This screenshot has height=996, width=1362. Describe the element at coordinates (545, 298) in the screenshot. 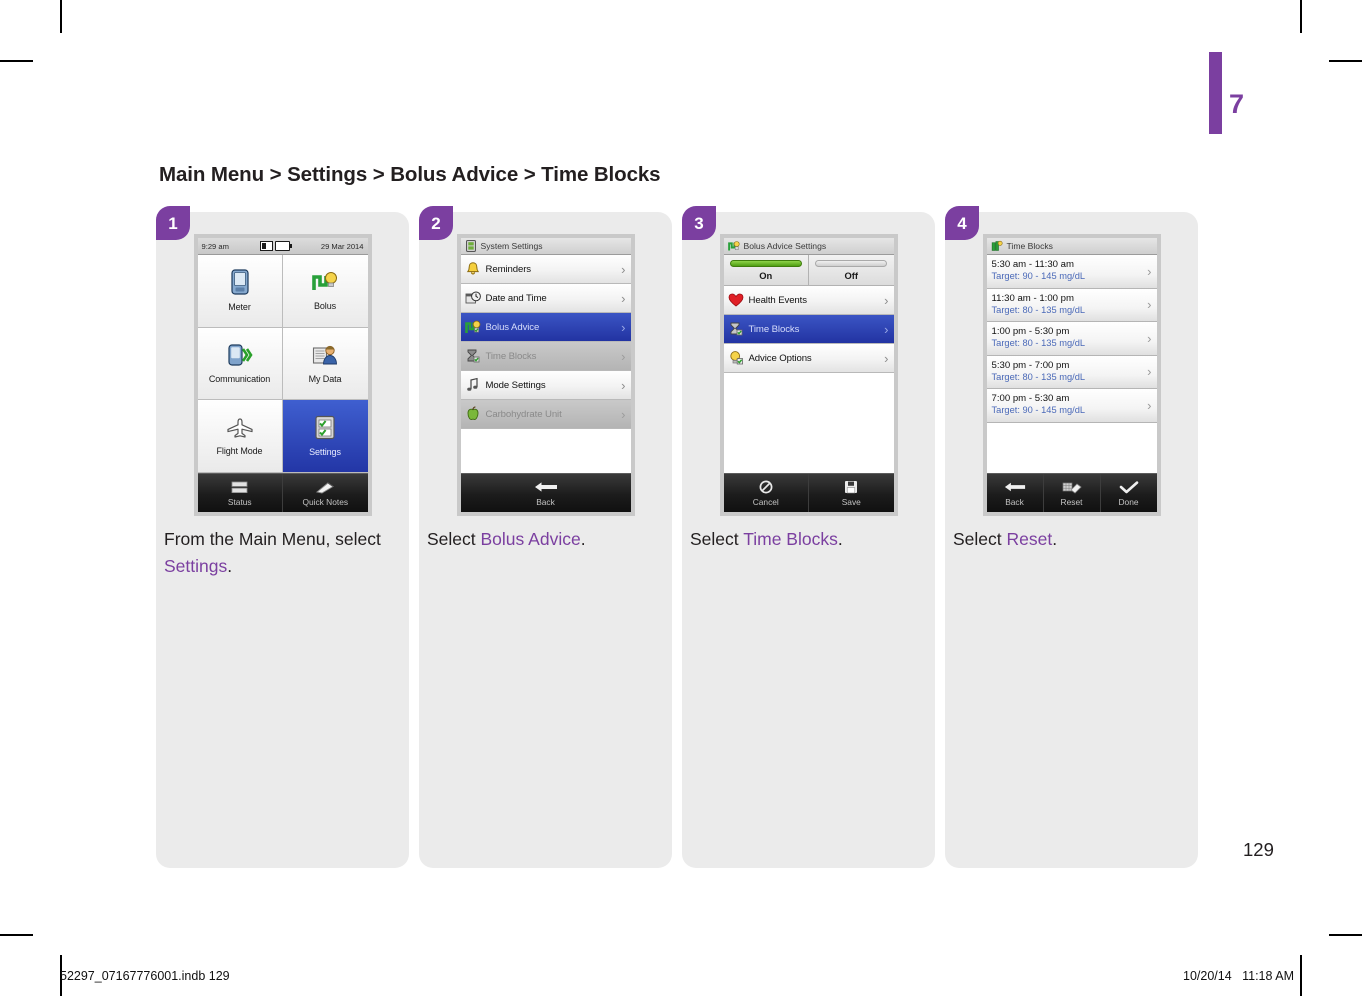

I see `list-row-date-and-time: Date and Time ›` at that location.